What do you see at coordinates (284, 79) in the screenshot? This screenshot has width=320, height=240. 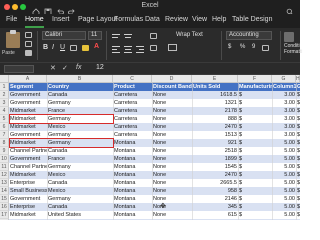 I see `column-header-g: G` at bounding box center [284, 79].